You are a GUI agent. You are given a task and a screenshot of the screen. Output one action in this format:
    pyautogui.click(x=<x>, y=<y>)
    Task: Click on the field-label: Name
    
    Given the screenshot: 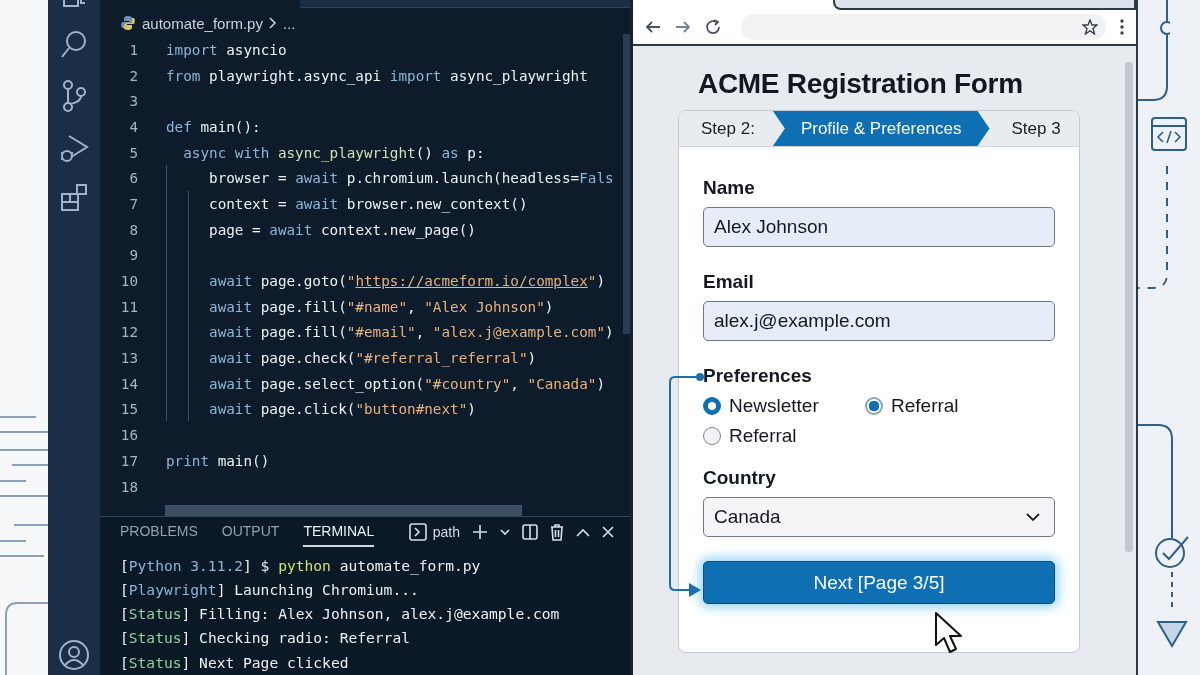 What is the action you would take?
    pyautogui.click(x=729, y=188)
    